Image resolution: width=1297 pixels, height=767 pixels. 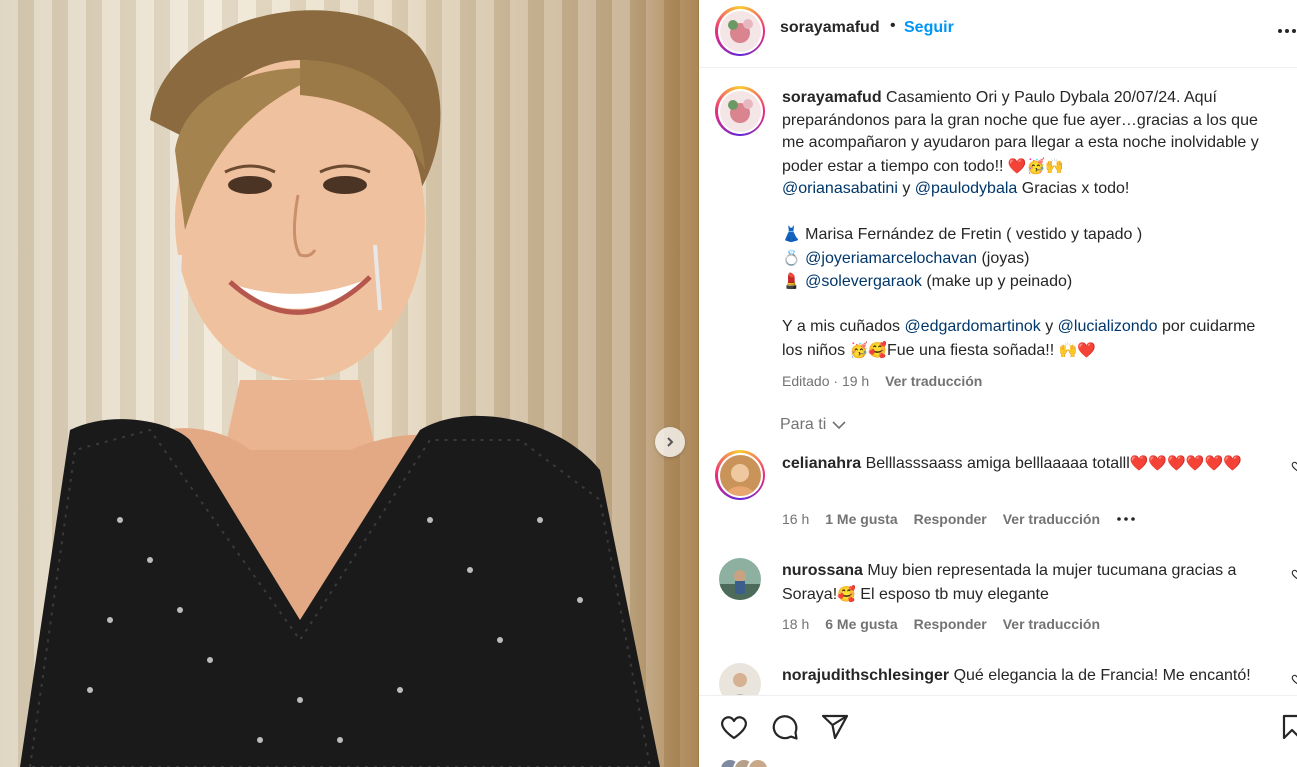 I want to click on caption-text-5: Fue una fiesta soñada!!, so click(x=972, y=350).